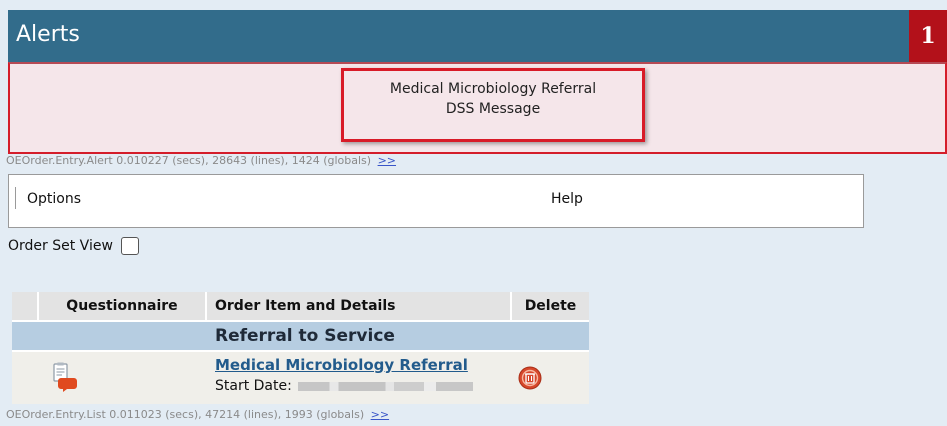 The image size is (947, 426). I want to click on order-set-view-checkbox, so click(129, 246).